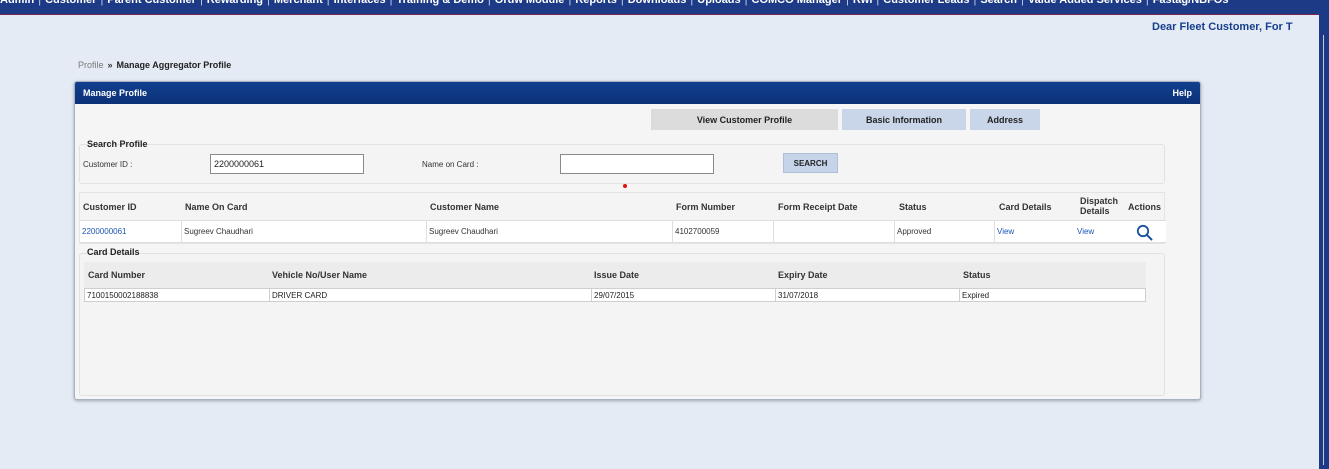 The width and height of the screenshot is (1329, 469). What do you see at coordinates (113, 252) in the screenshot?
I see `card-details-title: Card Details` at bounding box center [113, 252].